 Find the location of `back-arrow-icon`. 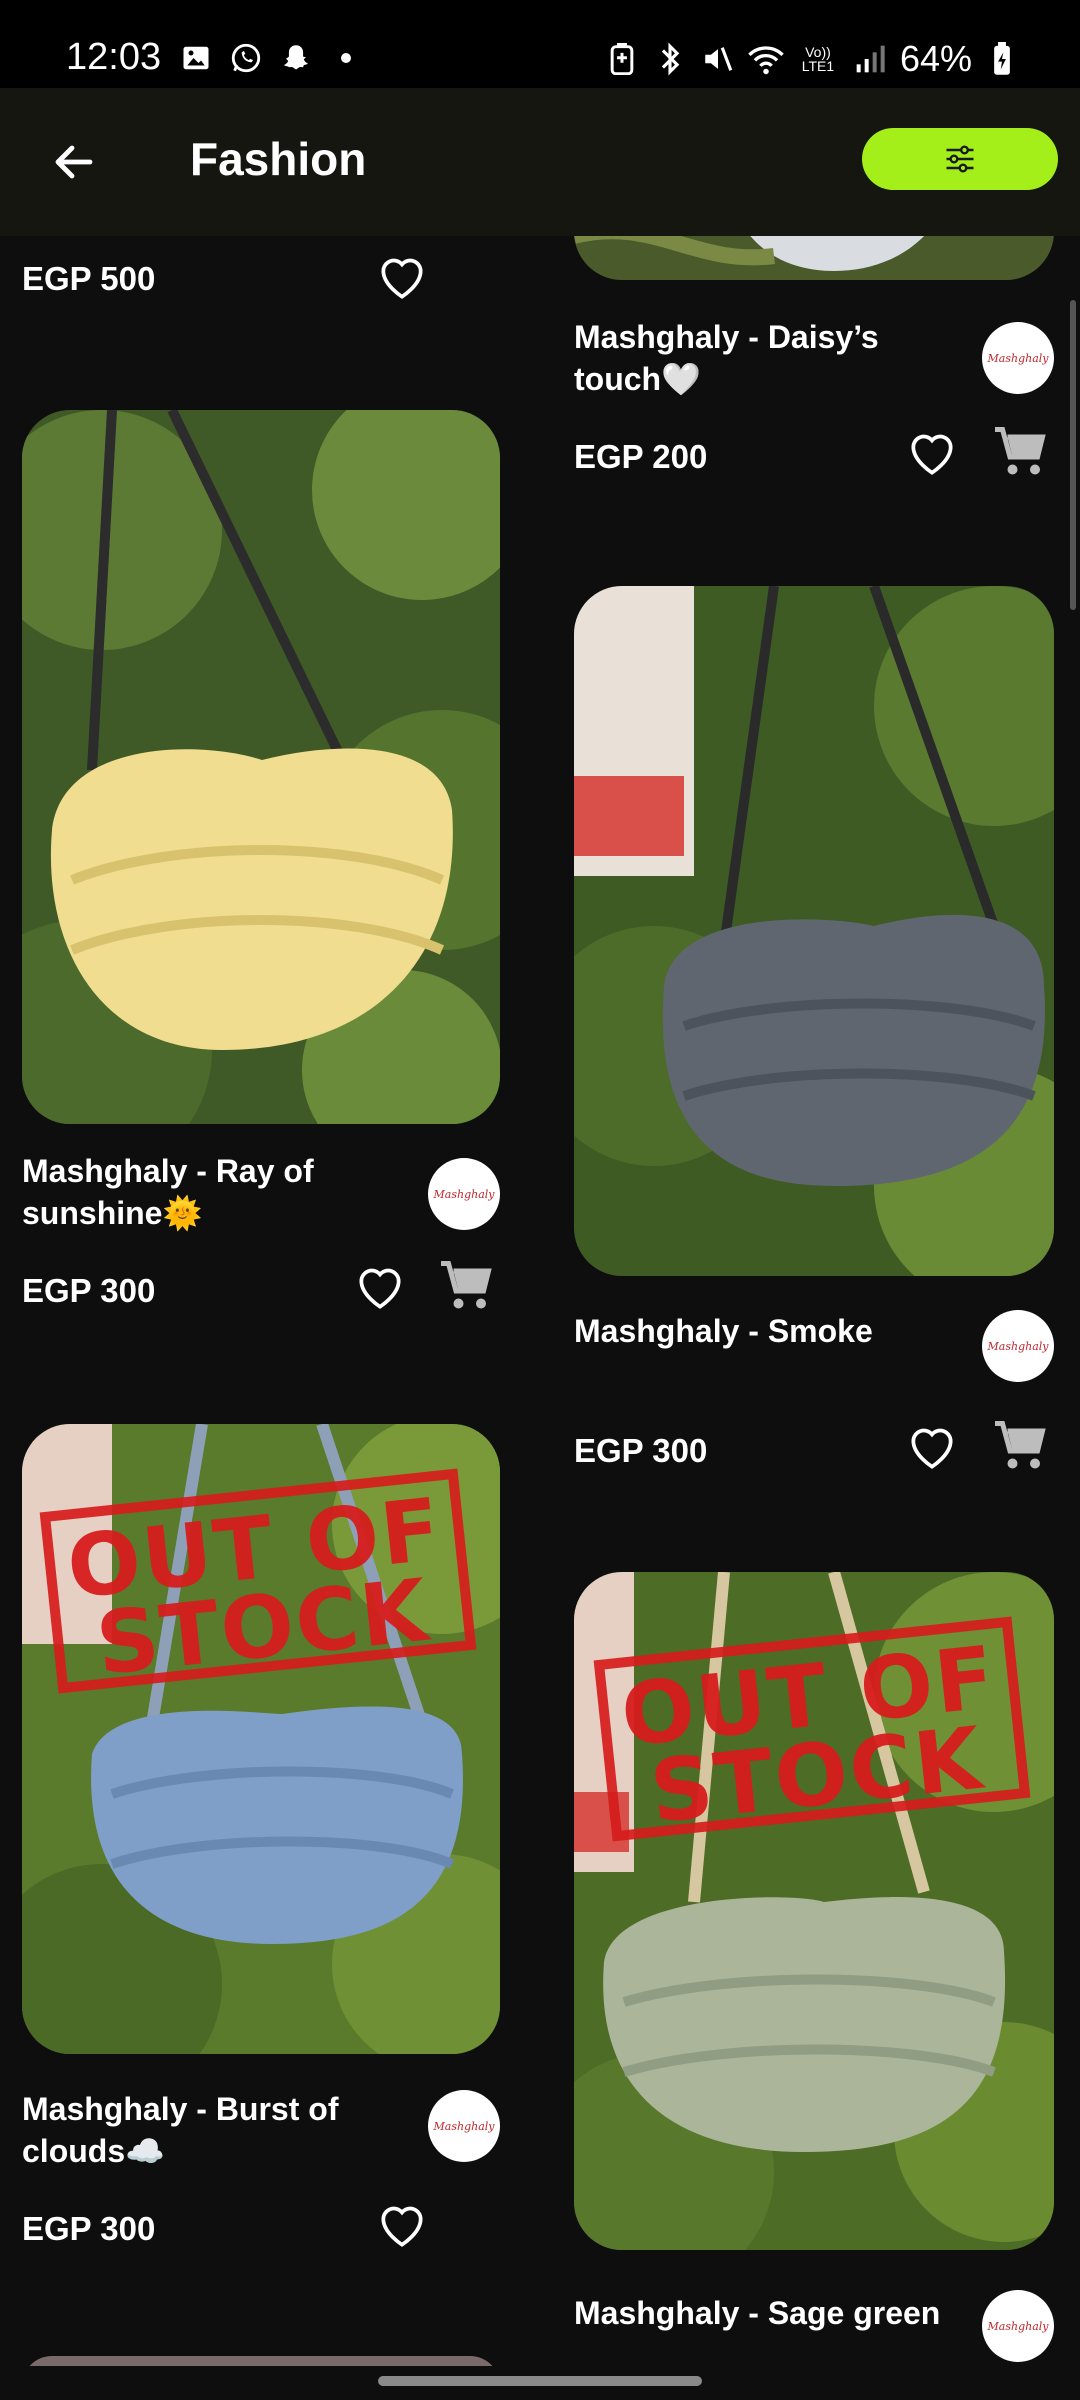

back-arrow-icon is located at coordinates (74, 162).